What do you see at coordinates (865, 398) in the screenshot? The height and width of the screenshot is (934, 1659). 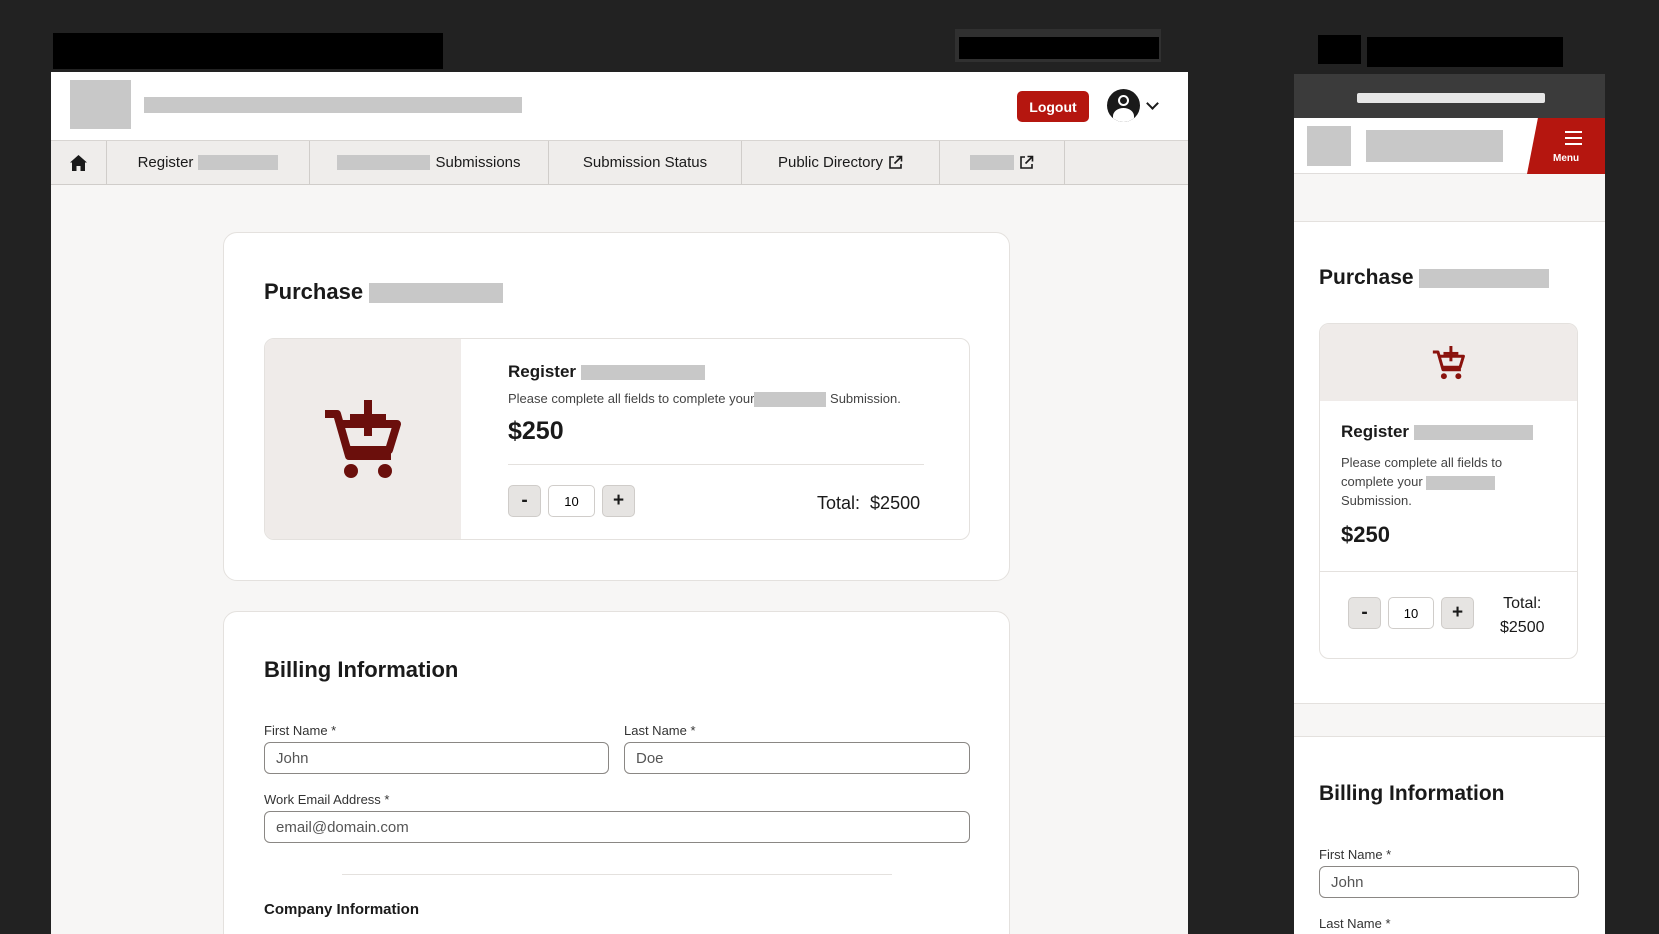 I see `description-post: Submission.` at bounding box center [865, 398].